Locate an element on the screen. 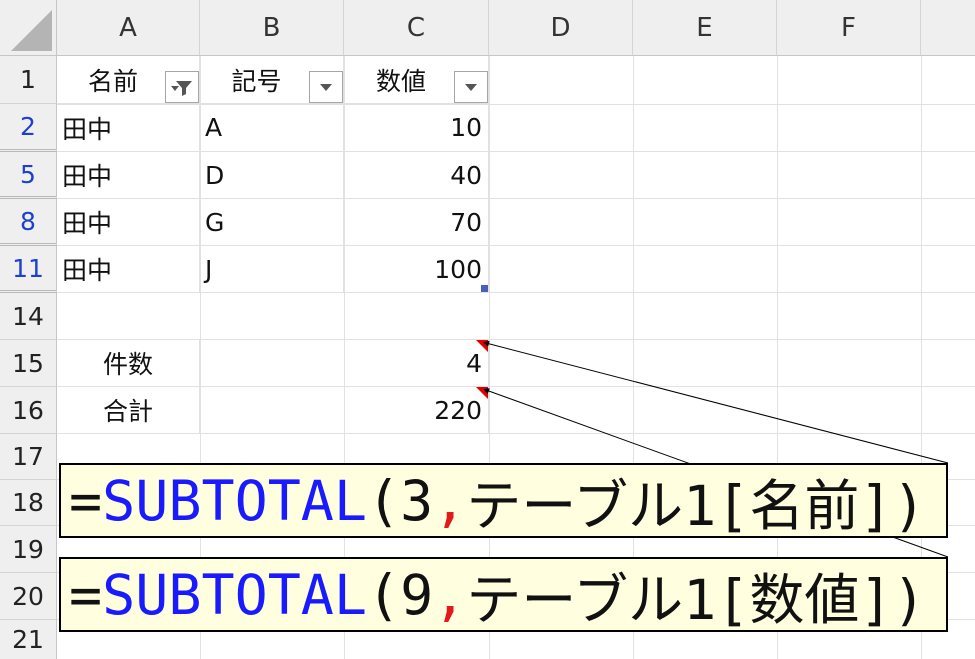  formula-callout-count: = SUBTOTAL ( 3 , テーブル1[名前]) is located at coordinates (503, 500).